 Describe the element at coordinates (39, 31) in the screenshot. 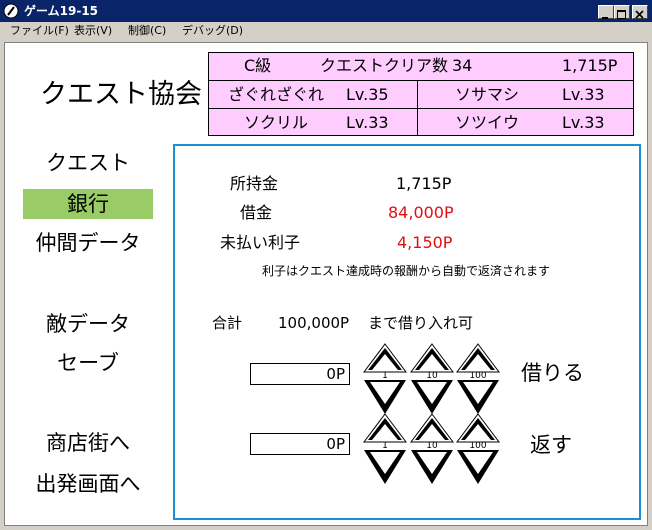

I see `menu-file: ファイル(F)` at that location.